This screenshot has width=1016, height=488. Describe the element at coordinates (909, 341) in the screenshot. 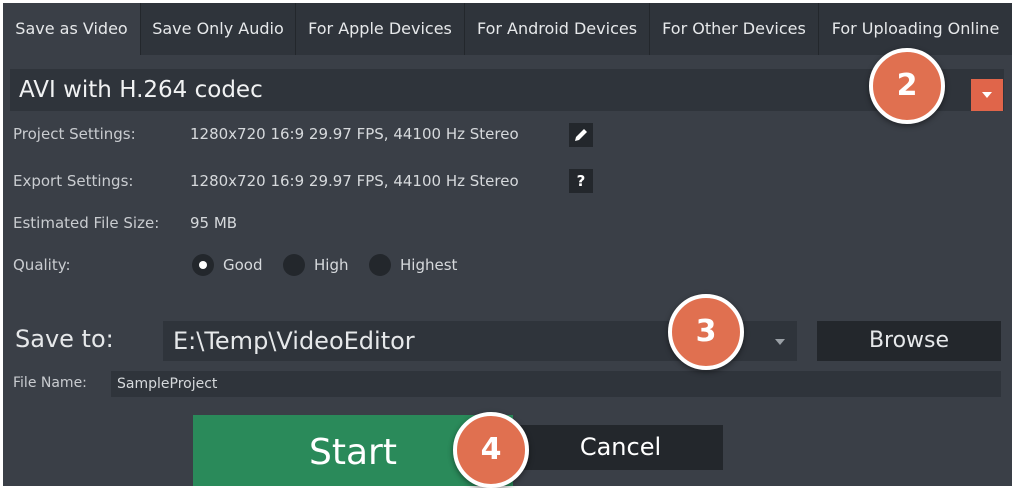

I see `browse-button: Browse` at that location.